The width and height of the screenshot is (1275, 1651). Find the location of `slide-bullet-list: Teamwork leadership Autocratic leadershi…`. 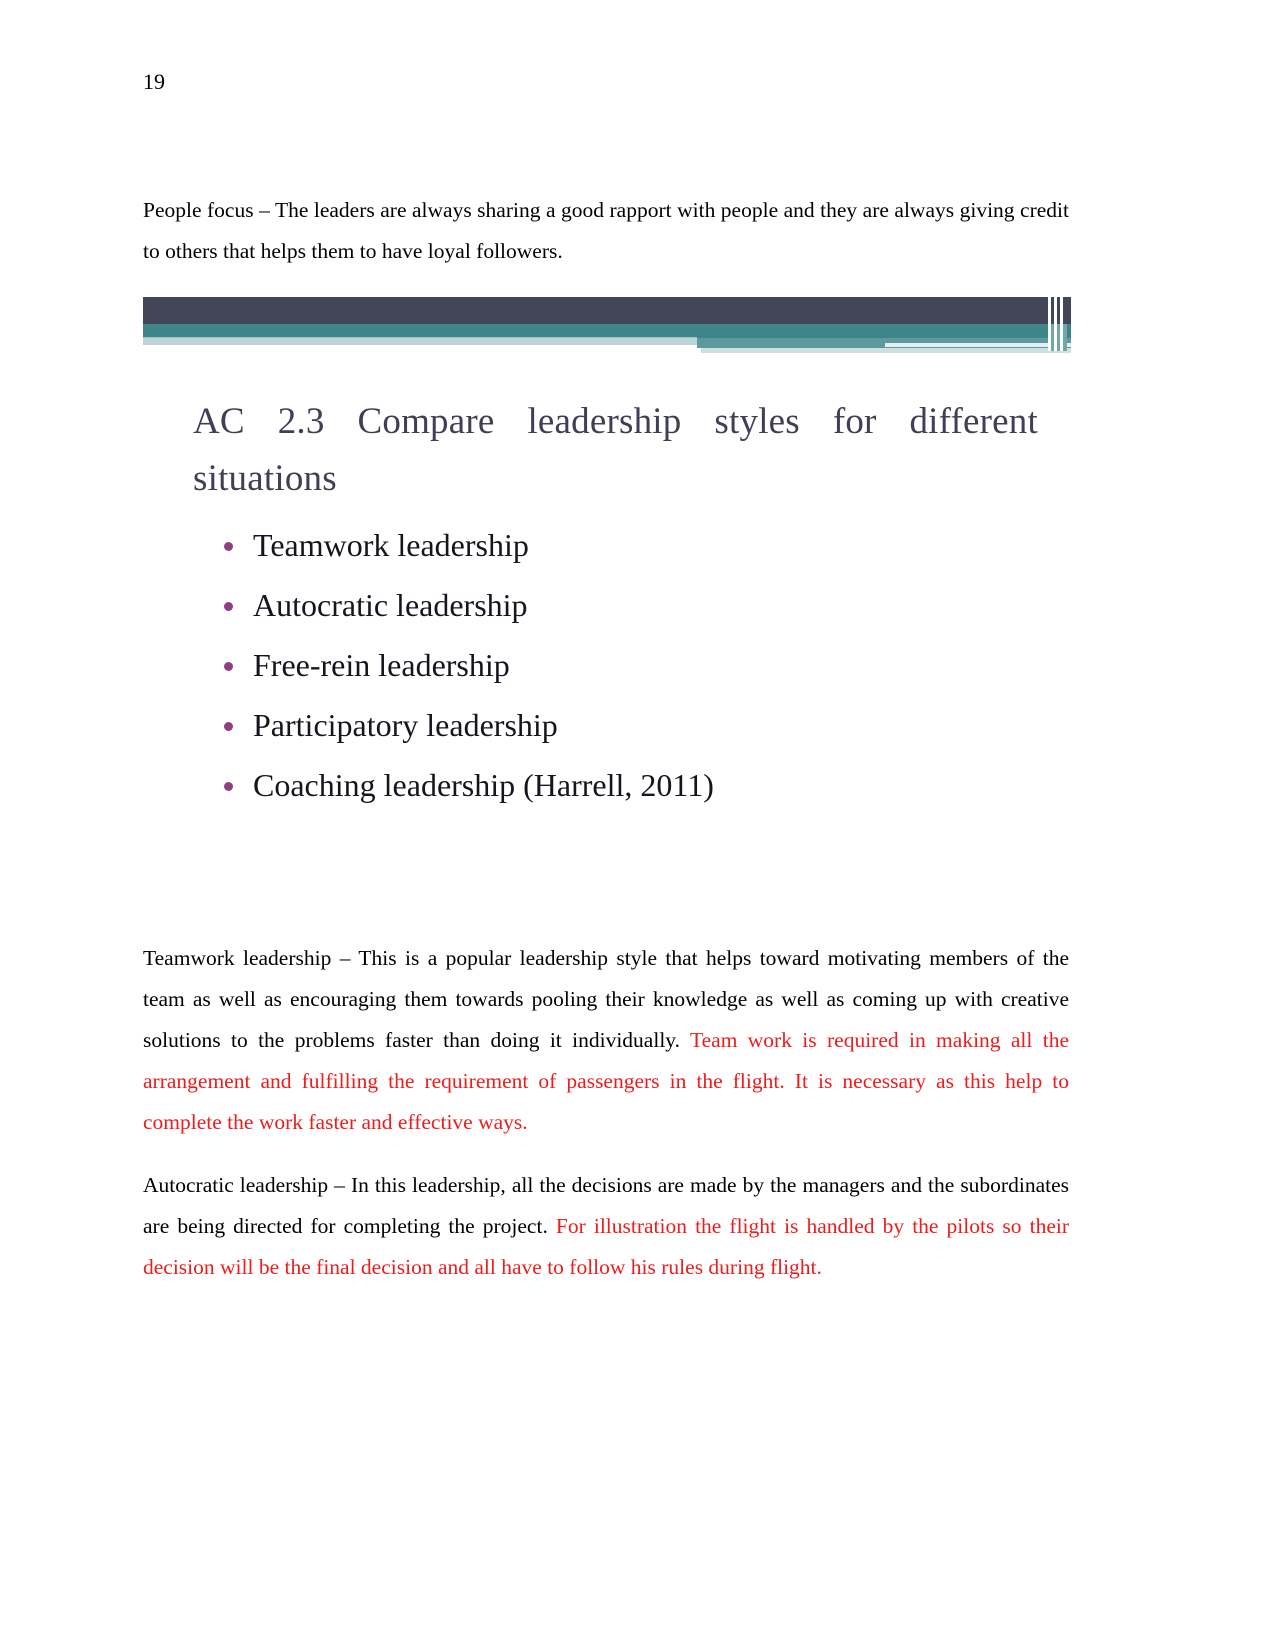

slide-bullet-list: Teamwork leadership Autocratic leadershi… is located at coordinates (613, 665).